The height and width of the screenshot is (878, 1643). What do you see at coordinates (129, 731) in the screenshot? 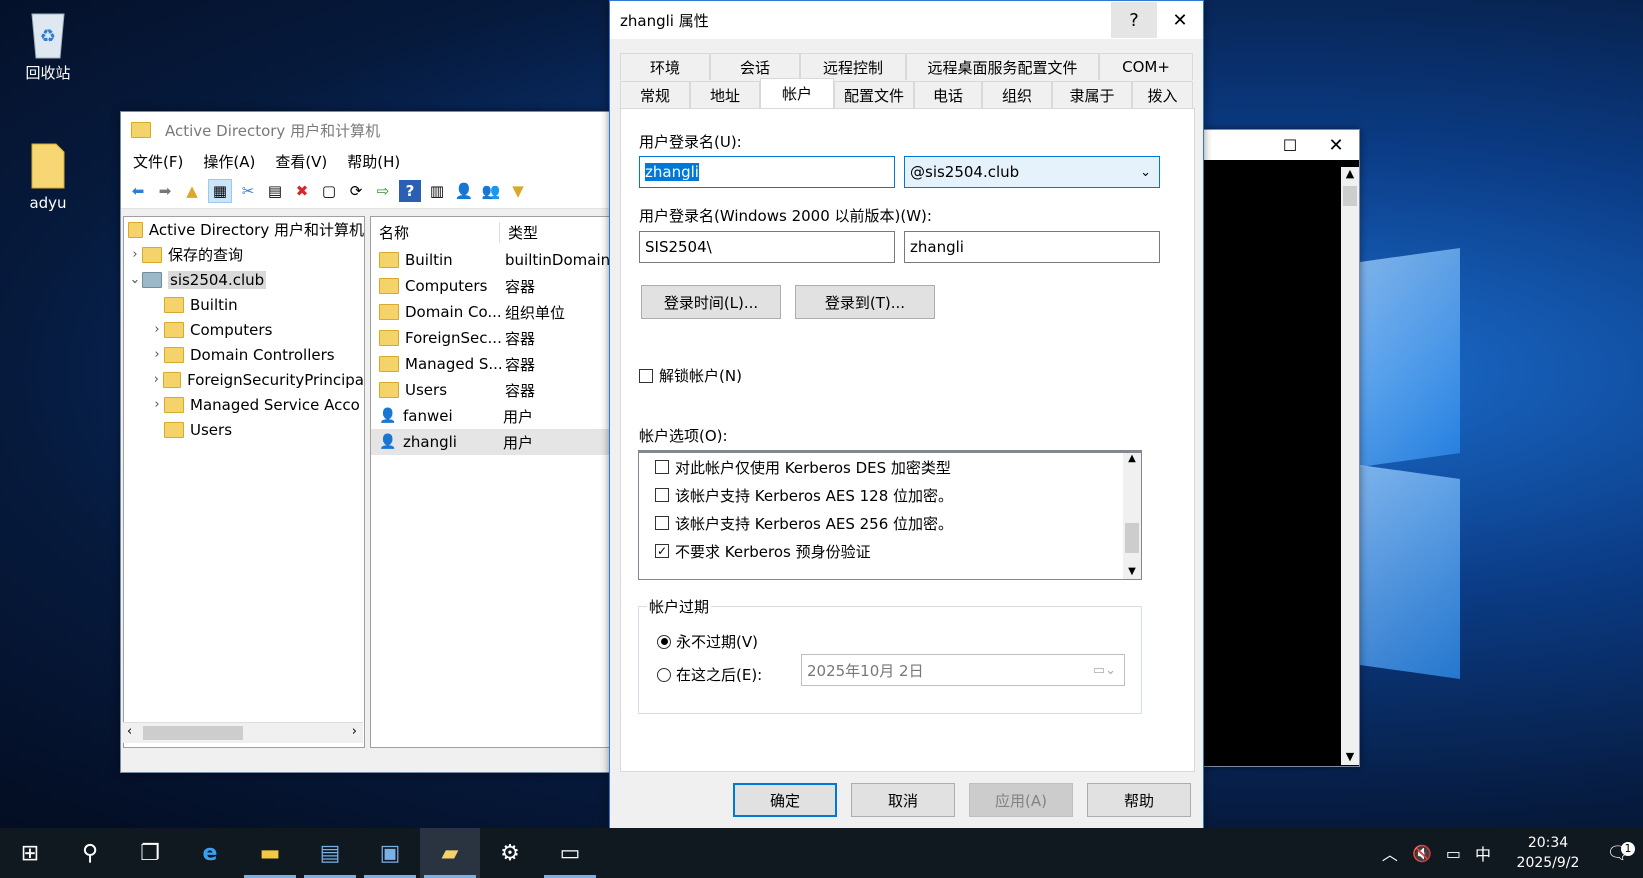
I see `scroll-left-icon: ‹` at bounding box center [129, 731].